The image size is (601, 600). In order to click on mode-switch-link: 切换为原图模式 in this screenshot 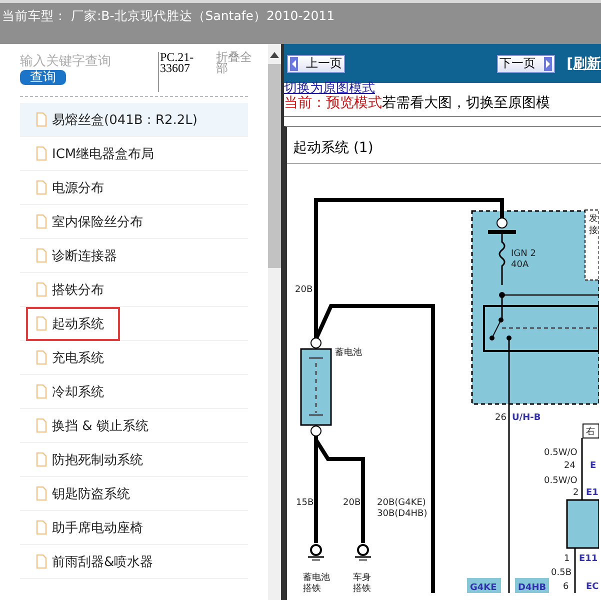, I will do `click(442, 88)`.